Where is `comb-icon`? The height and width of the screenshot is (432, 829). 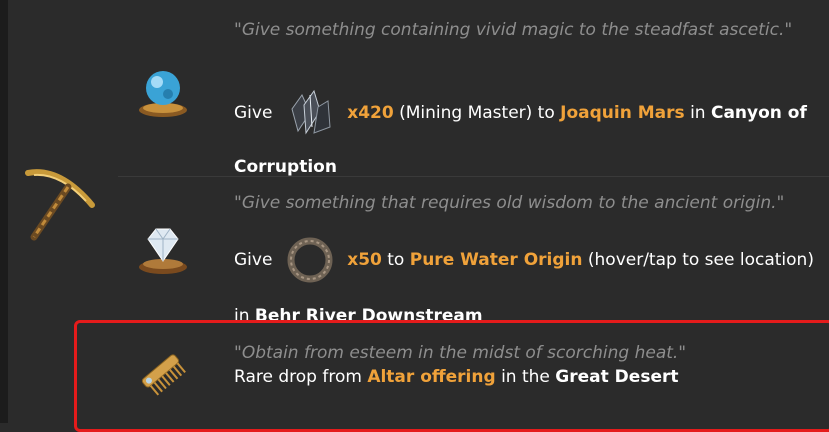 comb-icon is located at coordinates (163, 375).